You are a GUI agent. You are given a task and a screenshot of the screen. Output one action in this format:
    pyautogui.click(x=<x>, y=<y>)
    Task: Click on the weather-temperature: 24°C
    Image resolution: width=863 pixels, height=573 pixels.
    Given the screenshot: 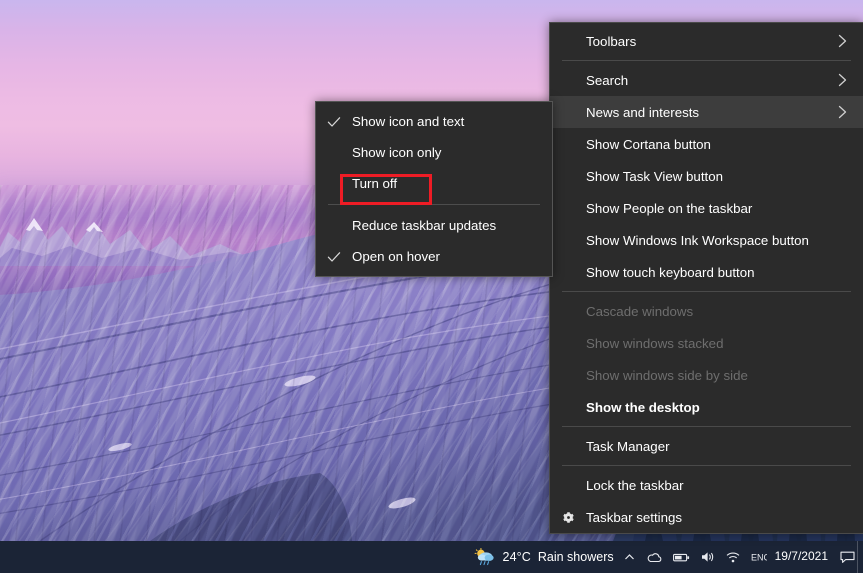 What is the action you would take?
    pyautogui.click(x=516, y=557)
    